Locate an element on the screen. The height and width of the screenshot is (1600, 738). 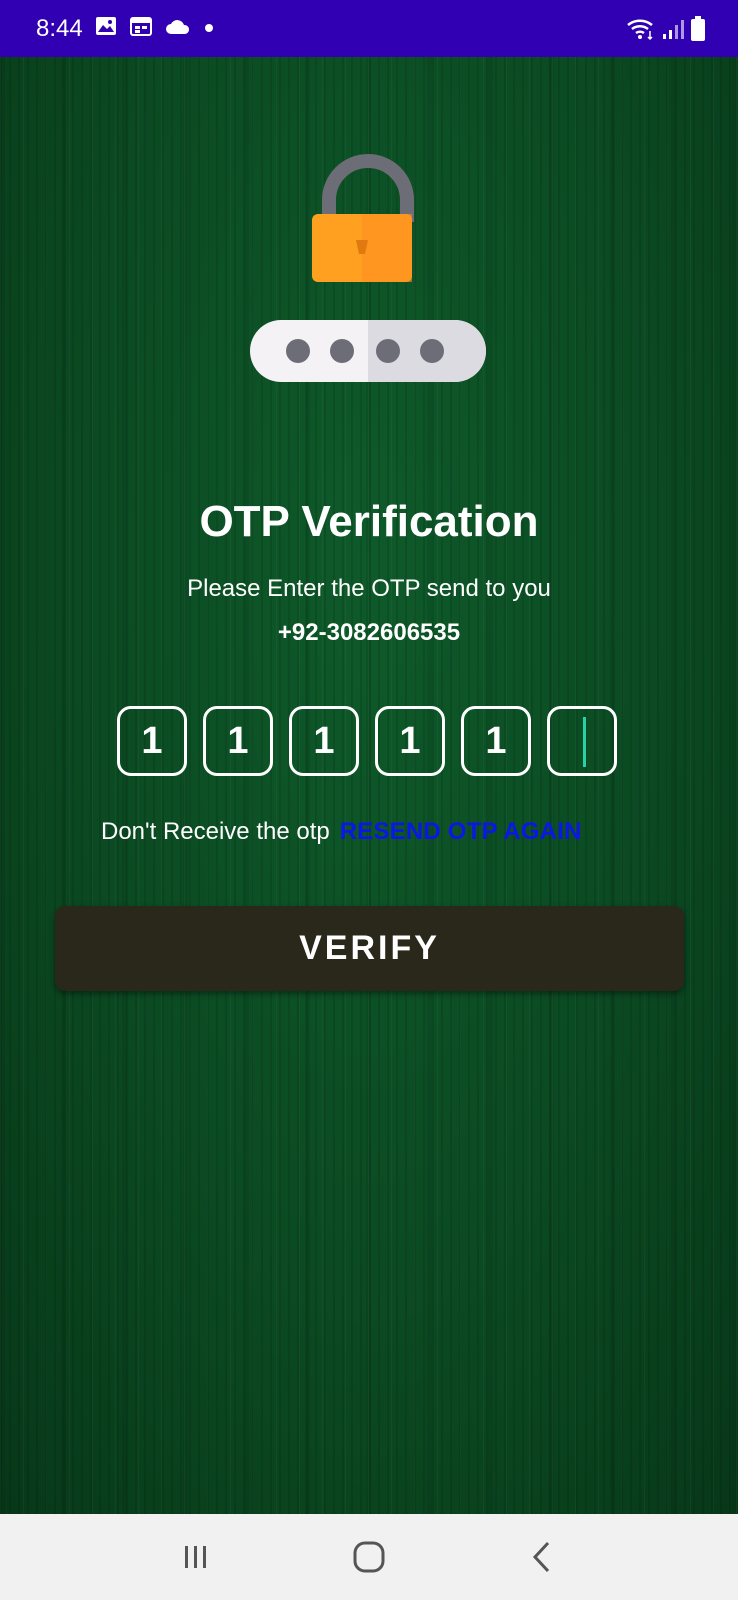
calendar-icon is located at coordinates (140, 28).